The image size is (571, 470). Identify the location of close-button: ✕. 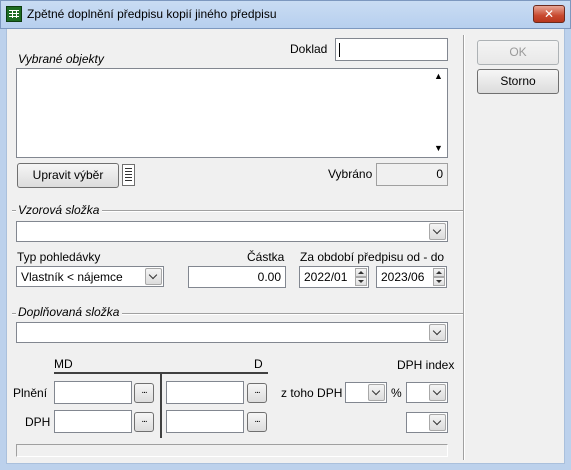
(549, 14).